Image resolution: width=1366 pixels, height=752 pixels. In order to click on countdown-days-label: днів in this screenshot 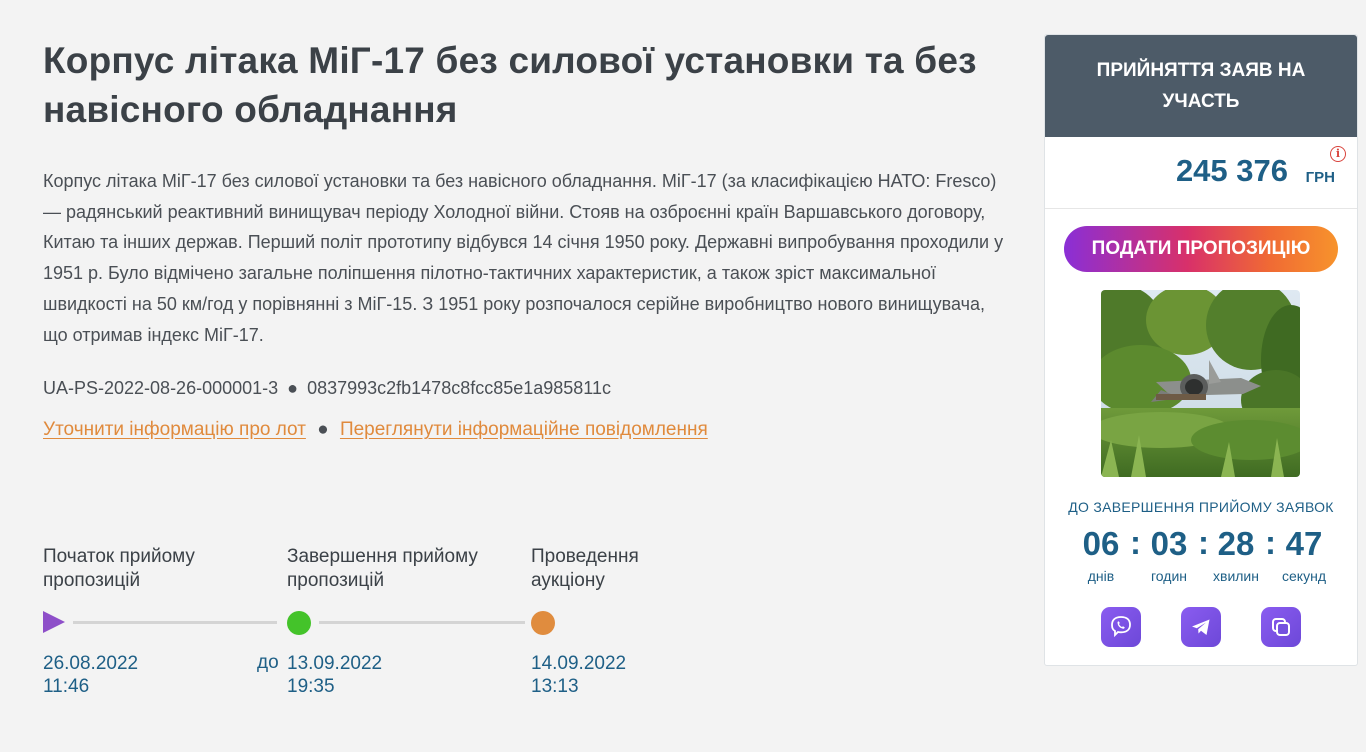, I will do `click(1101, 576)`.